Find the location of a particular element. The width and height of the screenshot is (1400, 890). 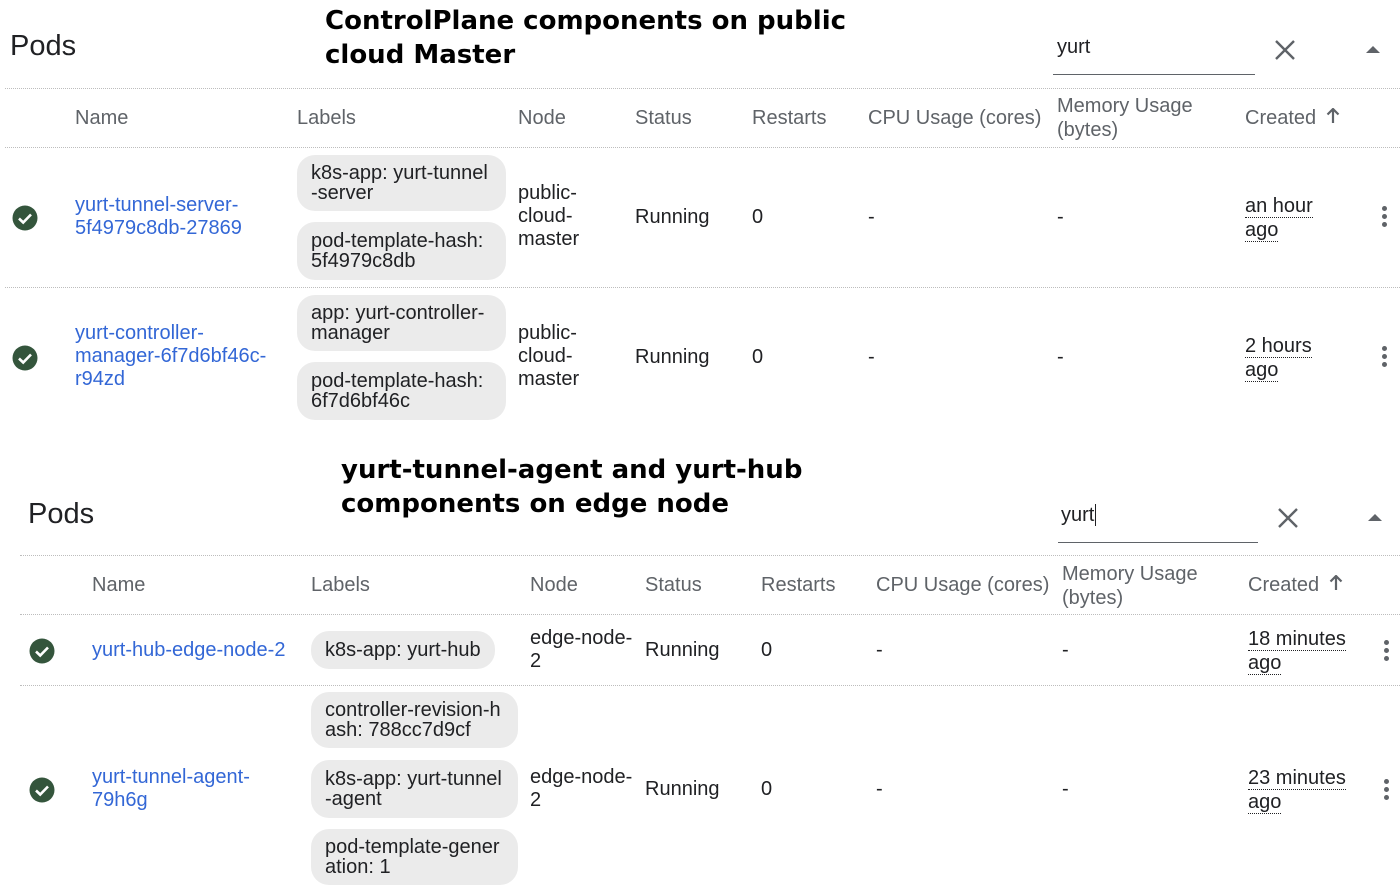

pod-name-link: yurt-tunnel-server- 5f4979c8db-27869 is located at coordinates (158, 217).